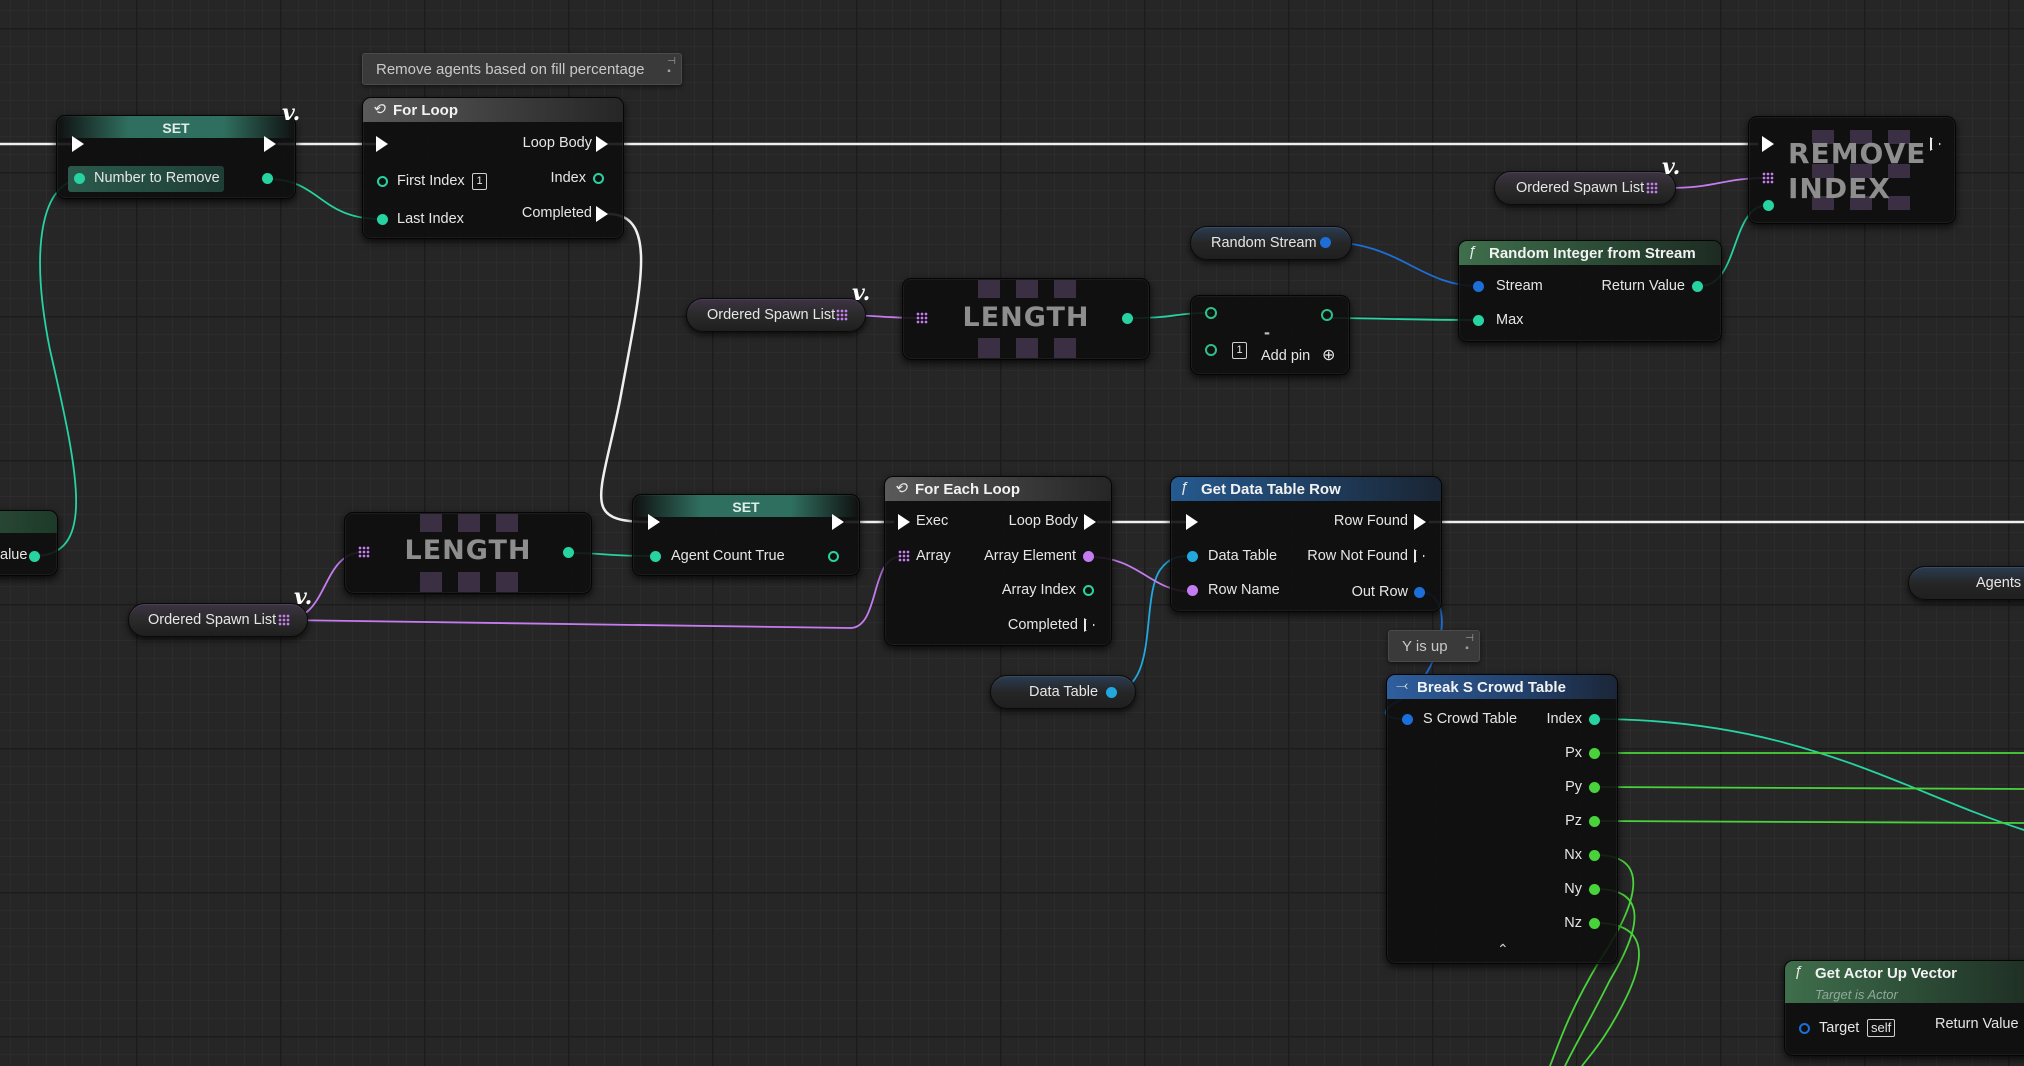  What do you see at coordinates (1184, 487) in the screenshot?
I see `function-icon: ƒ` at bounding box center [1184, 487].